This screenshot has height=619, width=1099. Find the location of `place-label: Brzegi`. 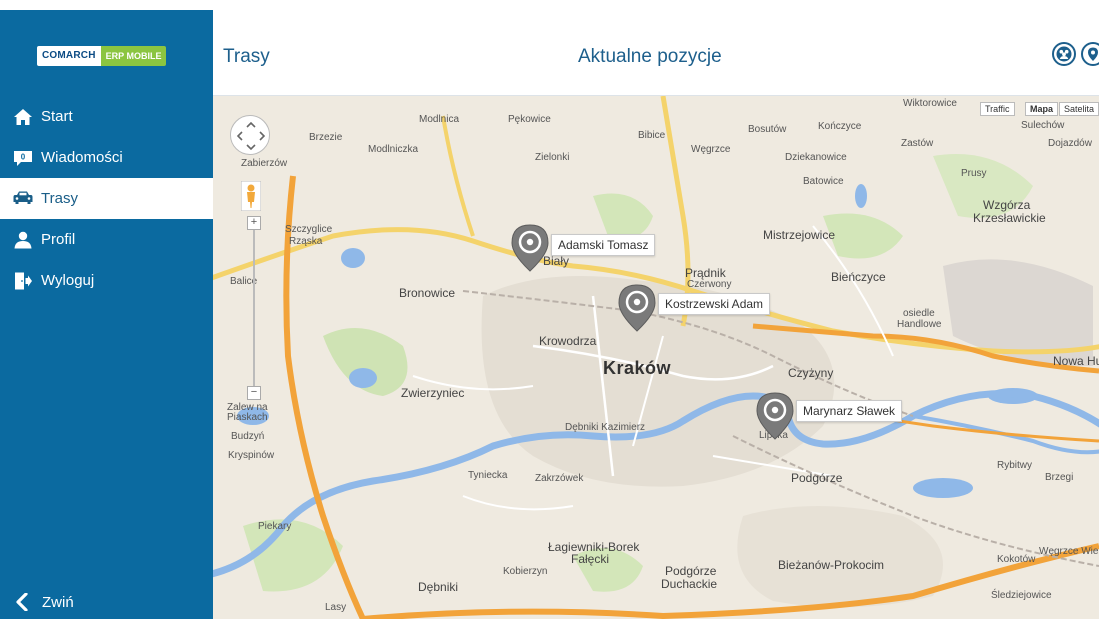

place-label: Brzegi is located at coordinates (1059, 477).